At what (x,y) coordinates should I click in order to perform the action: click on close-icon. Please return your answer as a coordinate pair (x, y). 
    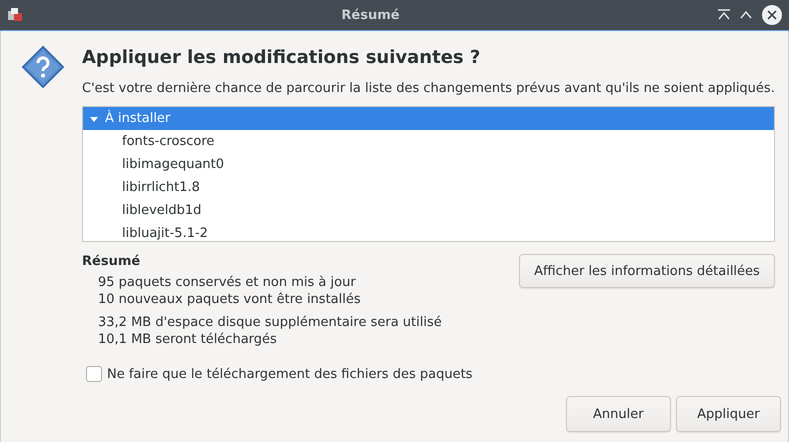
    Looking at the image, I should click on (772, 15).